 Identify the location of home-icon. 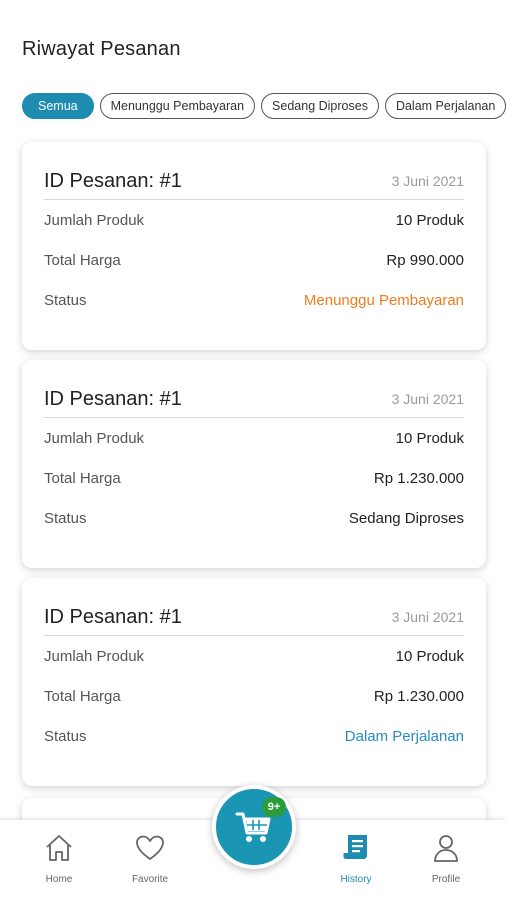
(59, 848).